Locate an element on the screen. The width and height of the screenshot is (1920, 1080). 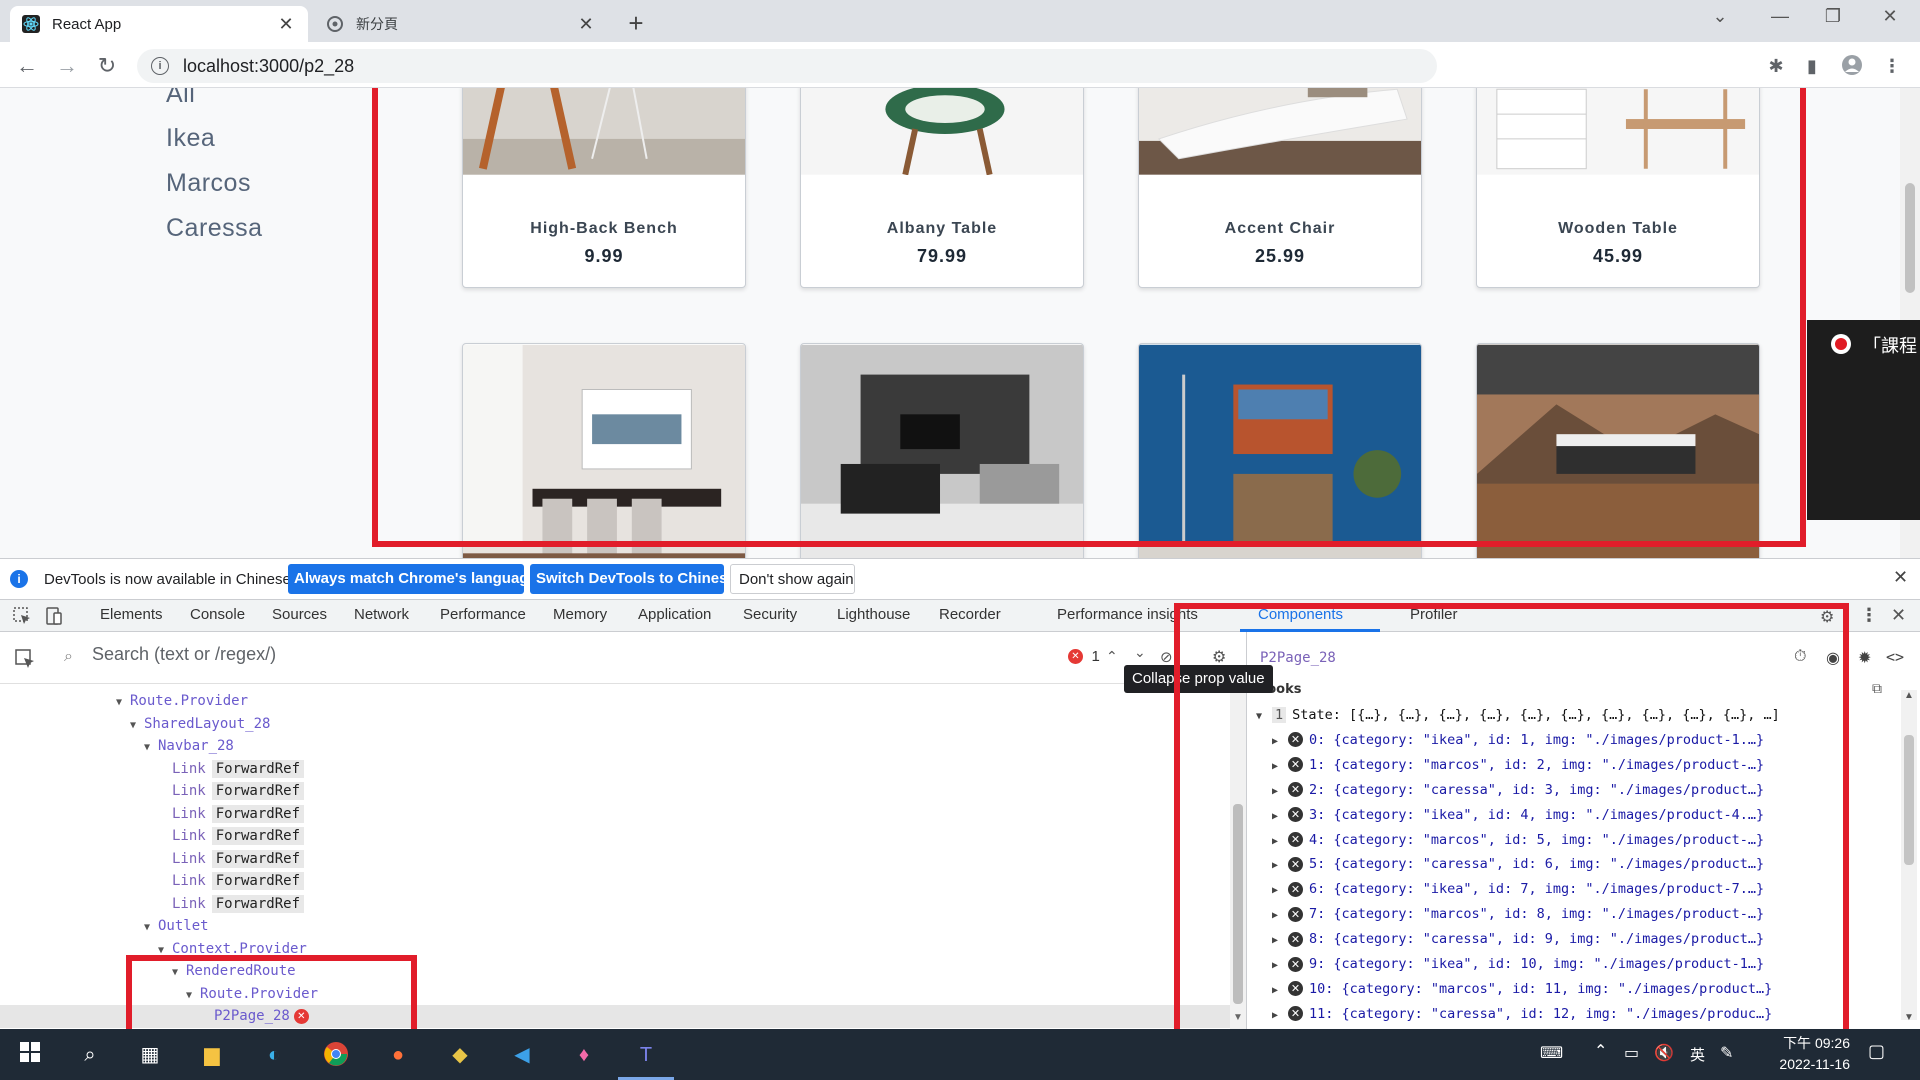
info-icon: i is located at coordinates (160, 66).